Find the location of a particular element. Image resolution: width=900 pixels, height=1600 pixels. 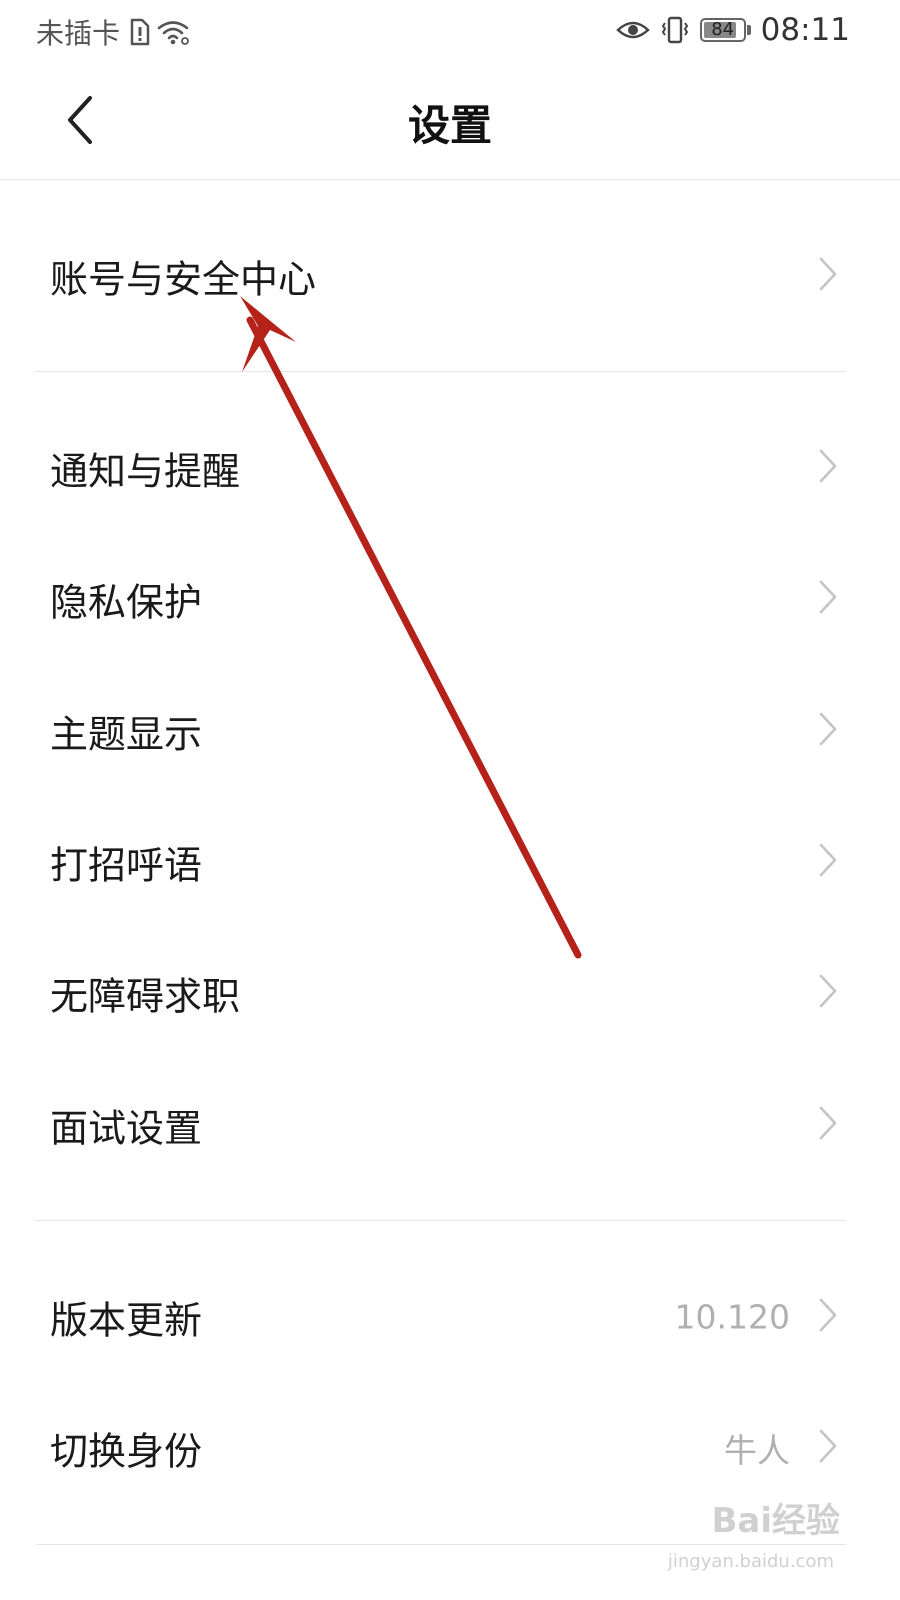

battery-level: 84 is located at coordinates (723, 29).